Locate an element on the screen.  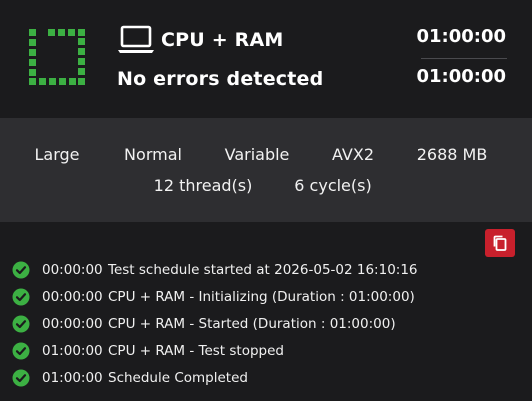
time-total: 01:00:00 is located at coordinates (461, 76).